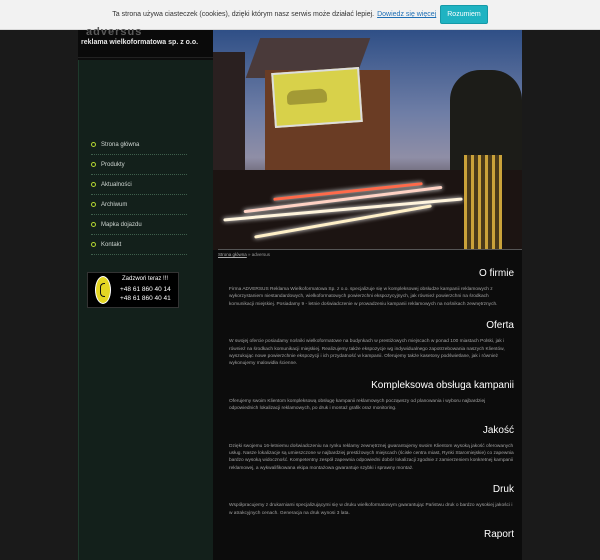 The height and width of the screenshot is (560, 600). What do you see at coordinates (114, 31) in the screenshot?
I see `logo-top: adversus` at bounding box center [114, 31].